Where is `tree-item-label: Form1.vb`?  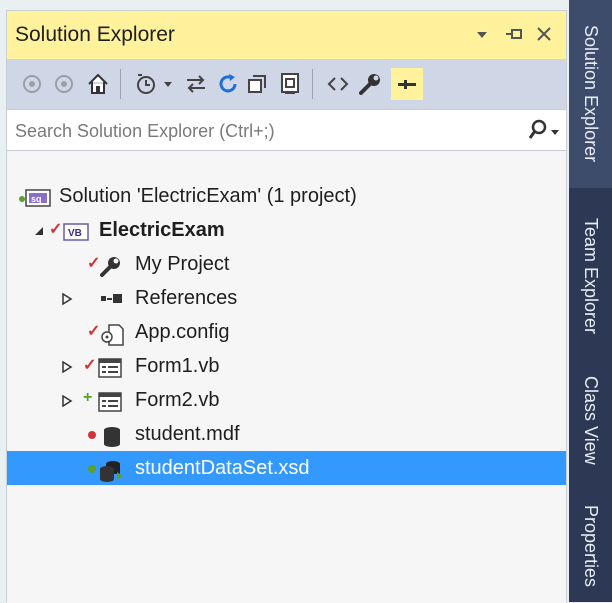 tree-item-label: Form1.vb is located at coordinates (177, 366).